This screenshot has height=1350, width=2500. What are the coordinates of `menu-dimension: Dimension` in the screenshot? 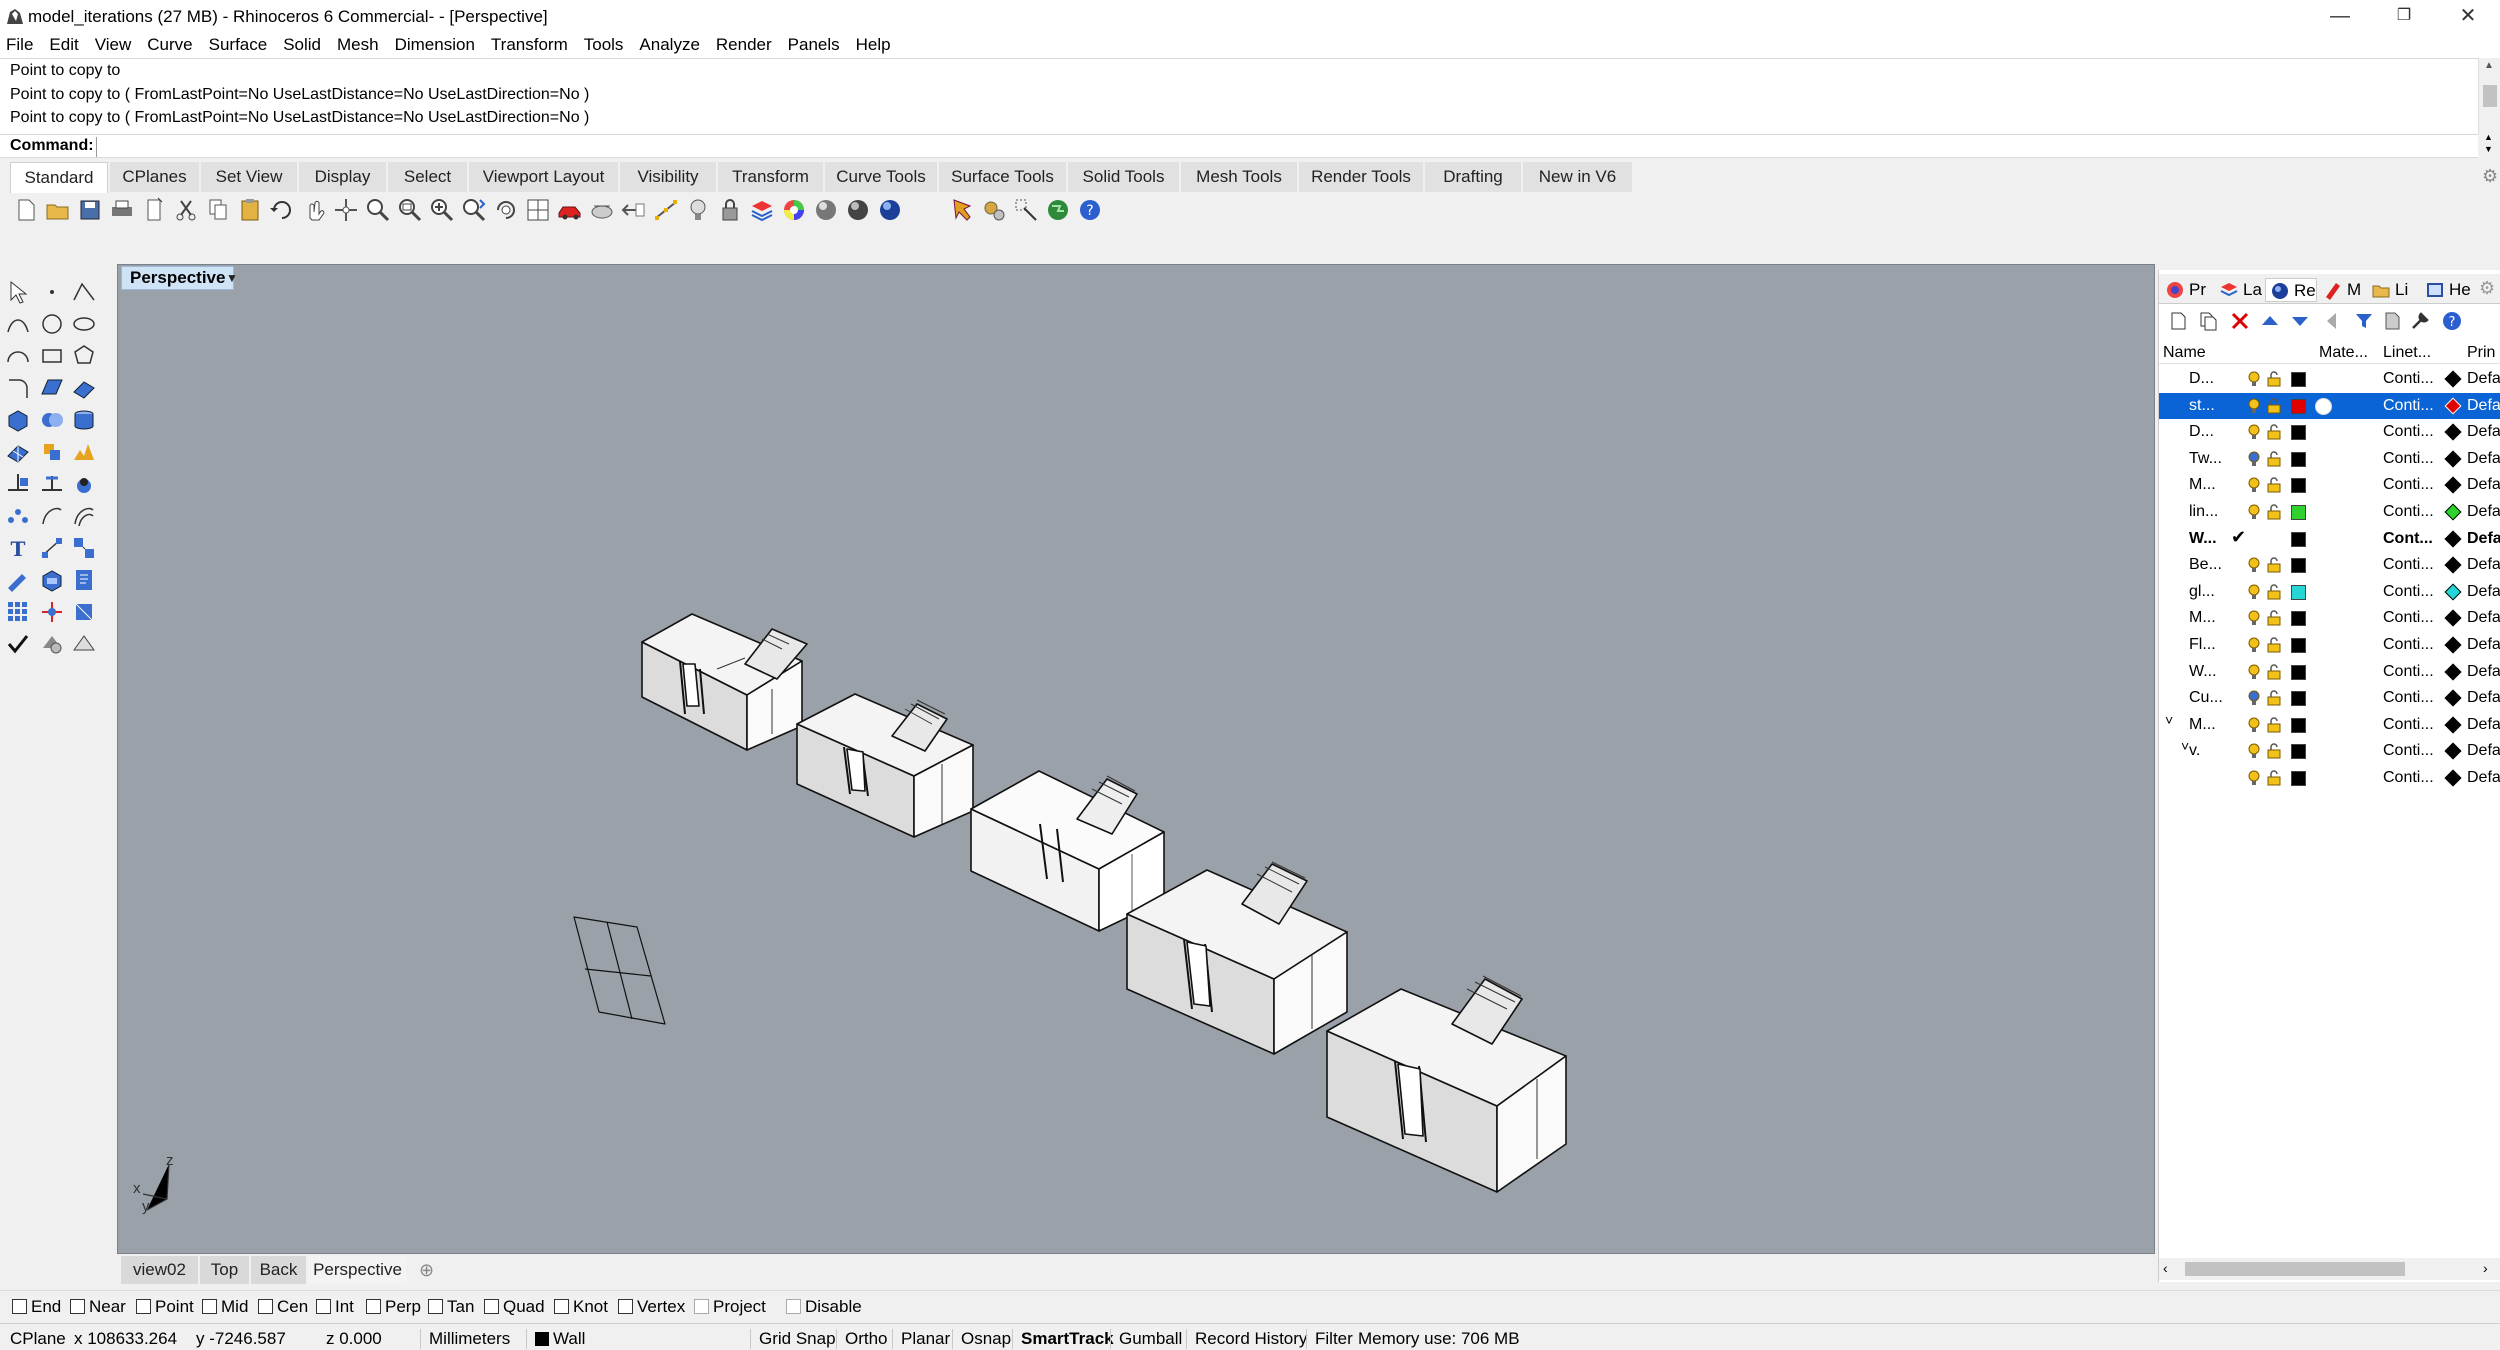 It's located at (435, 43).